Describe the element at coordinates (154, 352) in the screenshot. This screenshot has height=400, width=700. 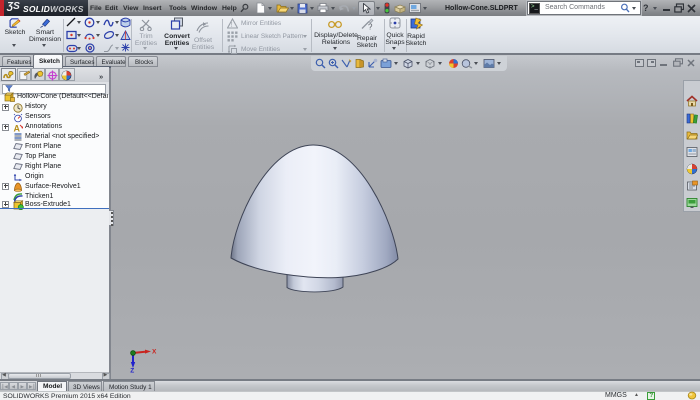
I see `svg-text: X` at that location.